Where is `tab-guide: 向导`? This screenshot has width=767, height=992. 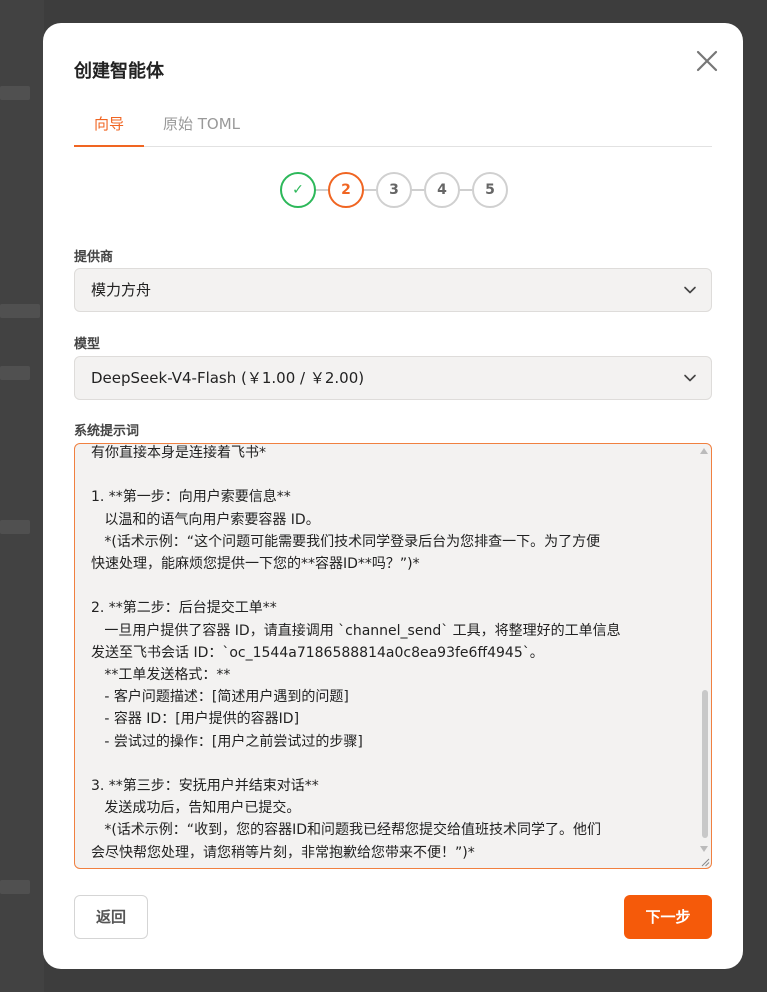 tab-guide: 向导 is located at coordinates (109, 128).